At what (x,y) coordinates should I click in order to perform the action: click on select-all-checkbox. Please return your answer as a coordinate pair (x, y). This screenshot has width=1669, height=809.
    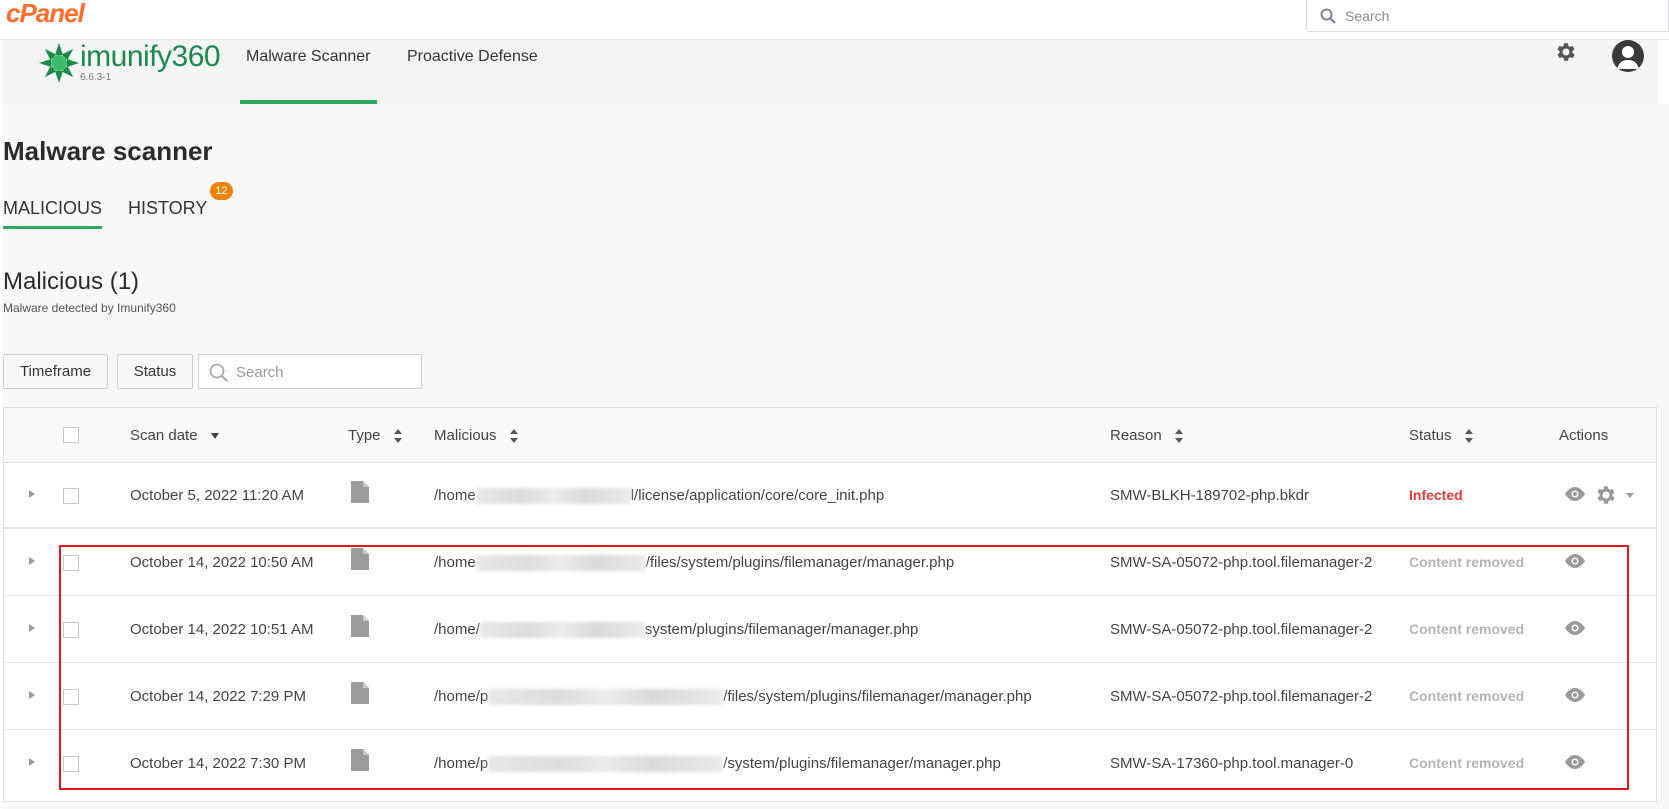
    Looking at the image, I should click on (71, 435).